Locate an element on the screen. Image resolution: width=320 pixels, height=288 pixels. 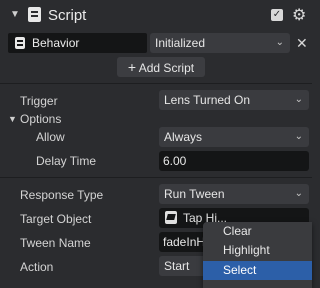
script-header: ▼ Script ✓ ⚙ is located at coordinates (156, 15).